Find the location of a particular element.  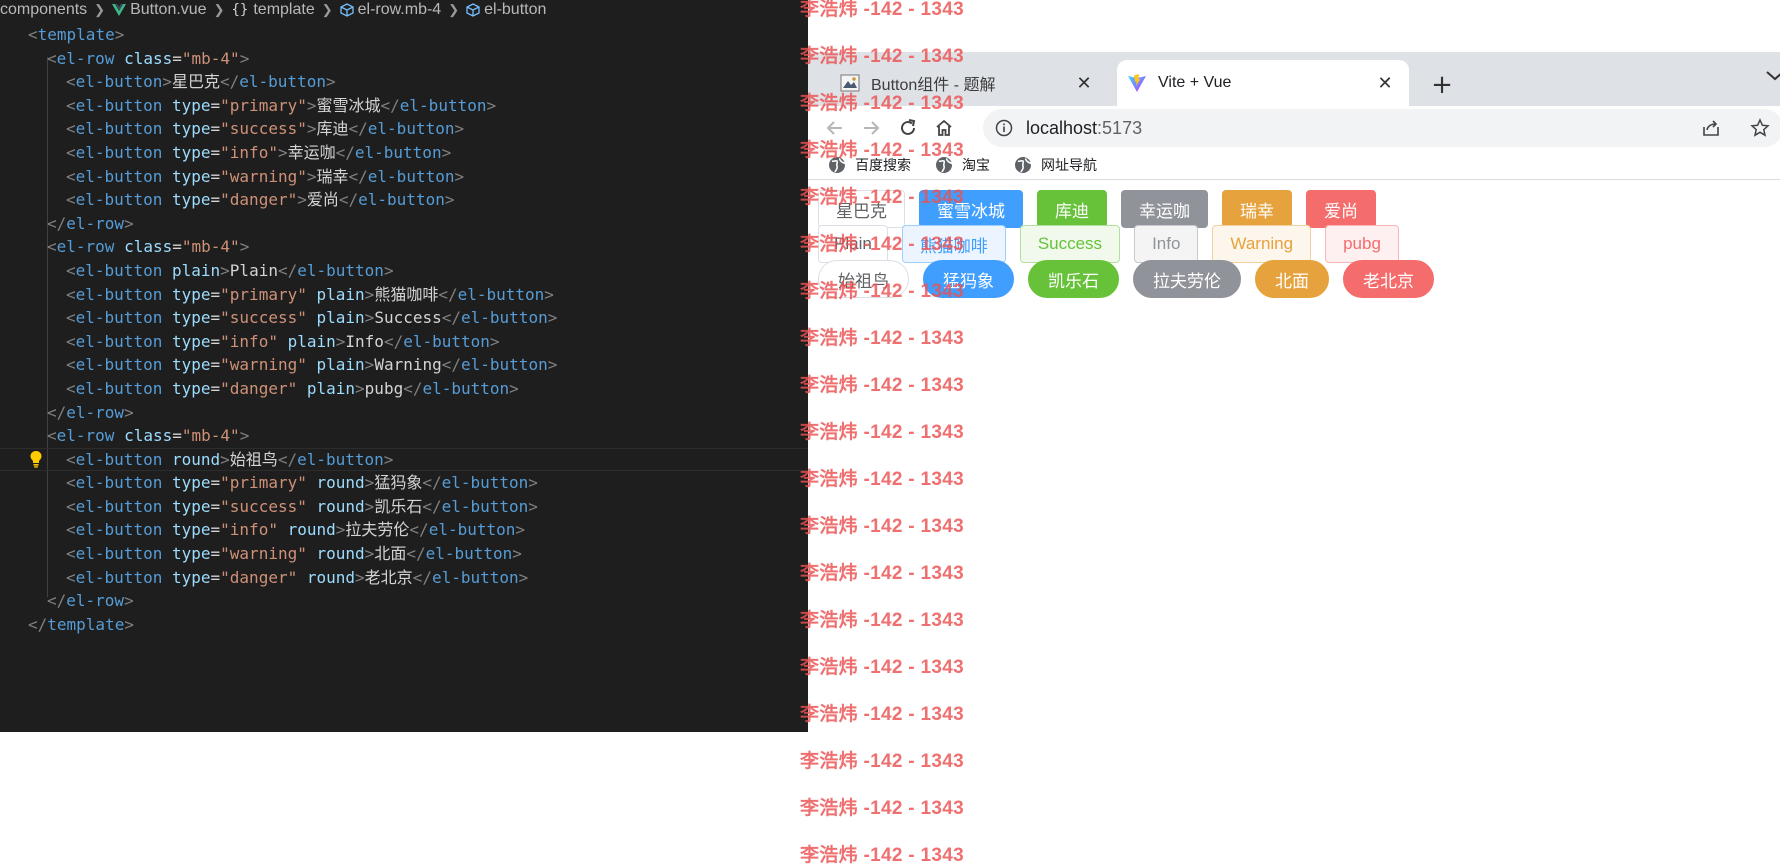

code-token-attr: type is located at coordinates (191, 365).